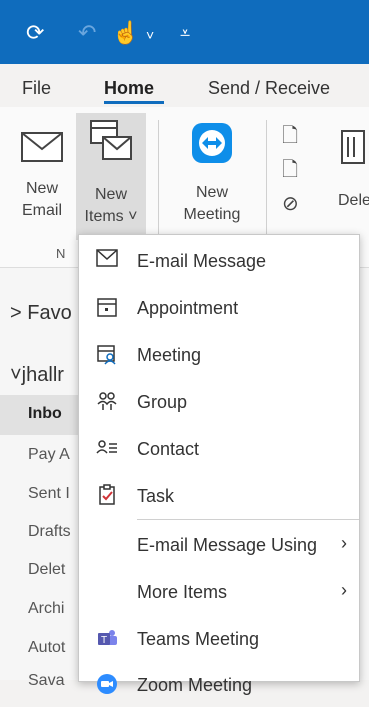 This screenshot has height=707, width=369. Describe the element at coordinates (184, 85) in the screenshot. I see `ribbon-tabs: File Home Send / Receive` at that location.